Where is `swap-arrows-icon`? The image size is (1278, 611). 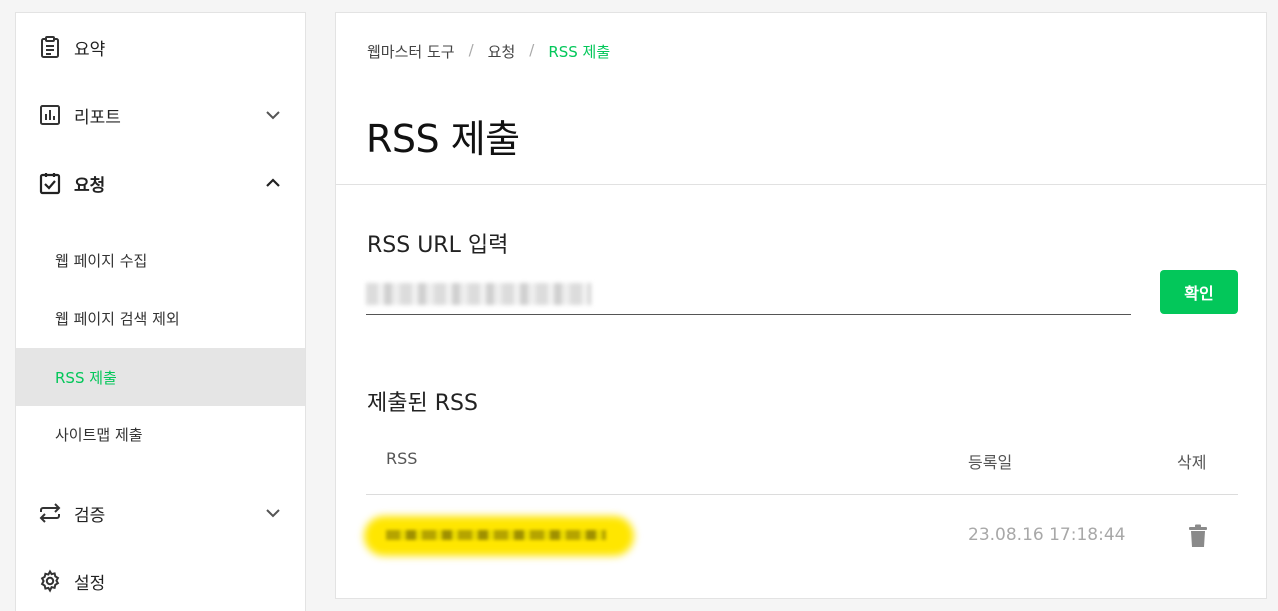 swap-arrows-icon is located at coordinates (50, 513).